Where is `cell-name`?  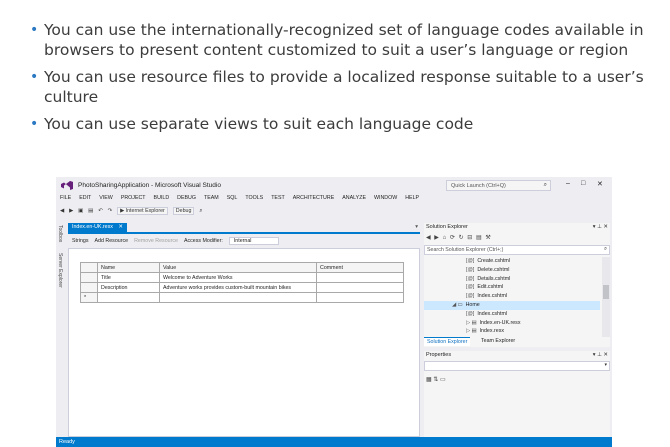 cell-name is located at coordinates (128, 297).